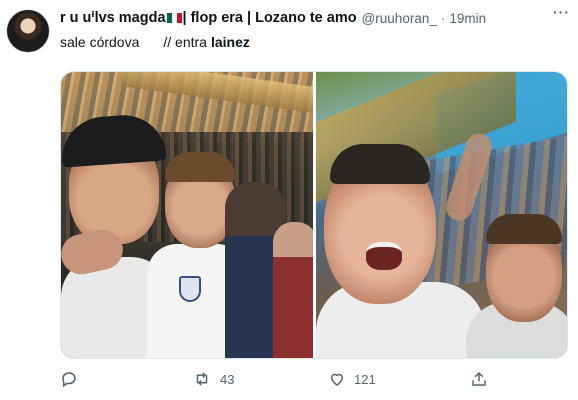  I want to click on share-button, so click(483, 379).